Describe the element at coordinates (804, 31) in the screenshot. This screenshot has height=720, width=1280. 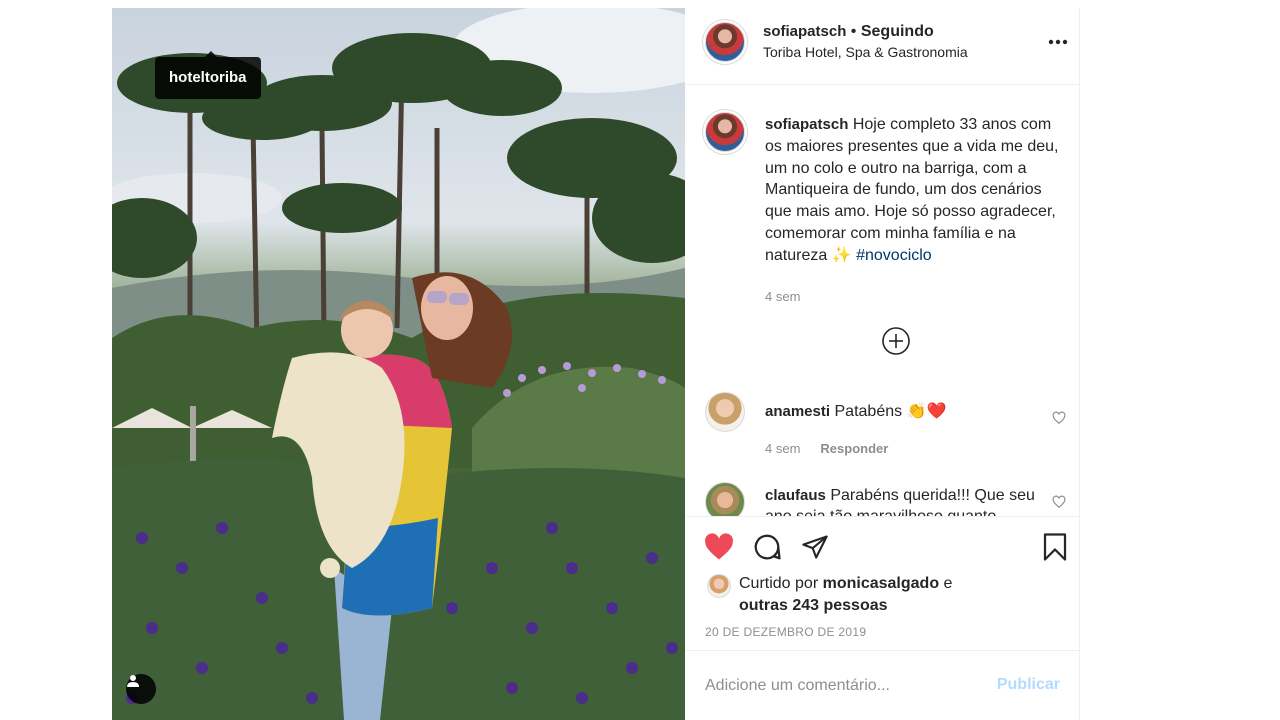
I see `author-username: sofiapatsch` at that location.